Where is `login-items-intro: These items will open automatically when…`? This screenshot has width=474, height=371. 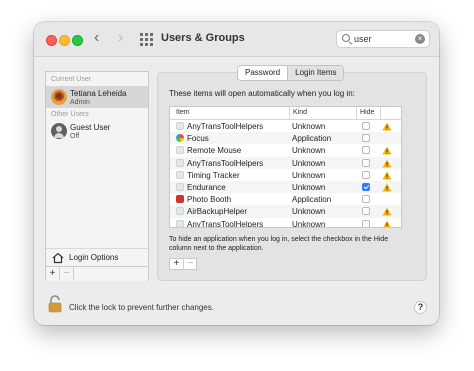 login-items-intro: These items will open automatically when… is located at coordinates (262, 93).